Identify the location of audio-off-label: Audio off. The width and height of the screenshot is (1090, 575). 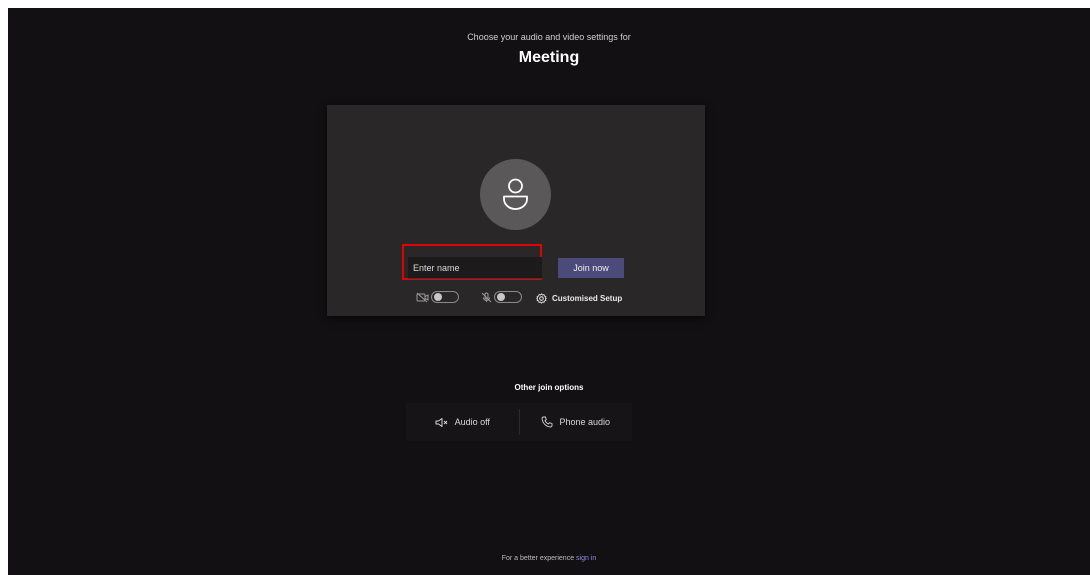
(472, 422).